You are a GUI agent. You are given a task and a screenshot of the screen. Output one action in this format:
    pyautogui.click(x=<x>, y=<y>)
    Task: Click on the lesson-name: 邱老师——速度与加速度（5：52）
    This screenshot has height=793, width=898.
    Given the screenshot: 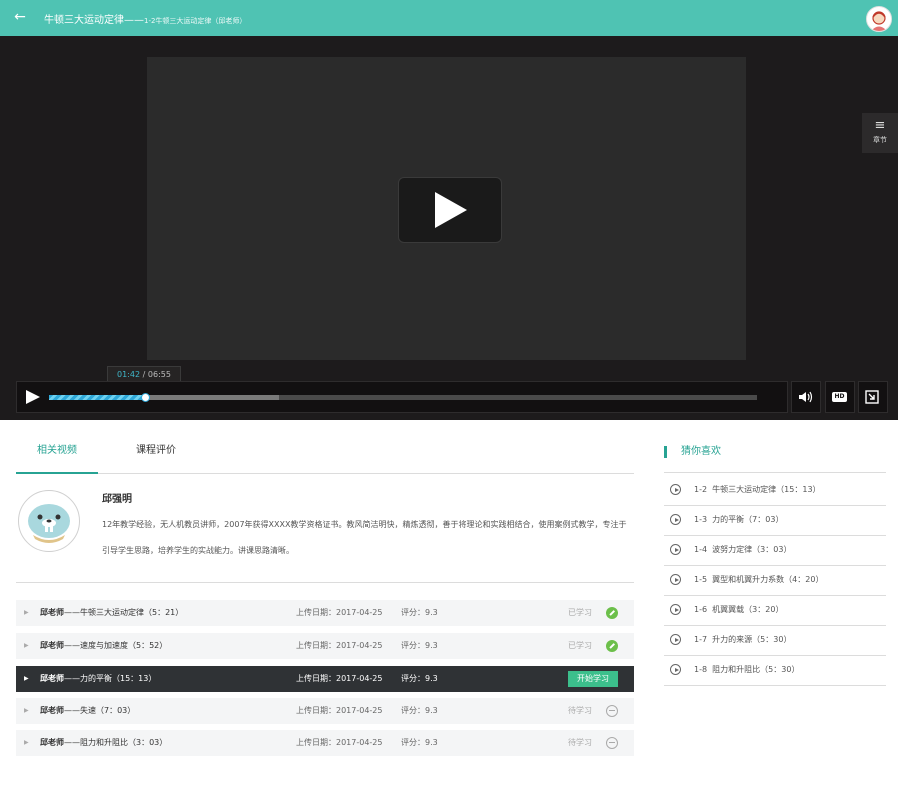 What is the action you would take?
    pyautogui.click(x=103, y=646)
    